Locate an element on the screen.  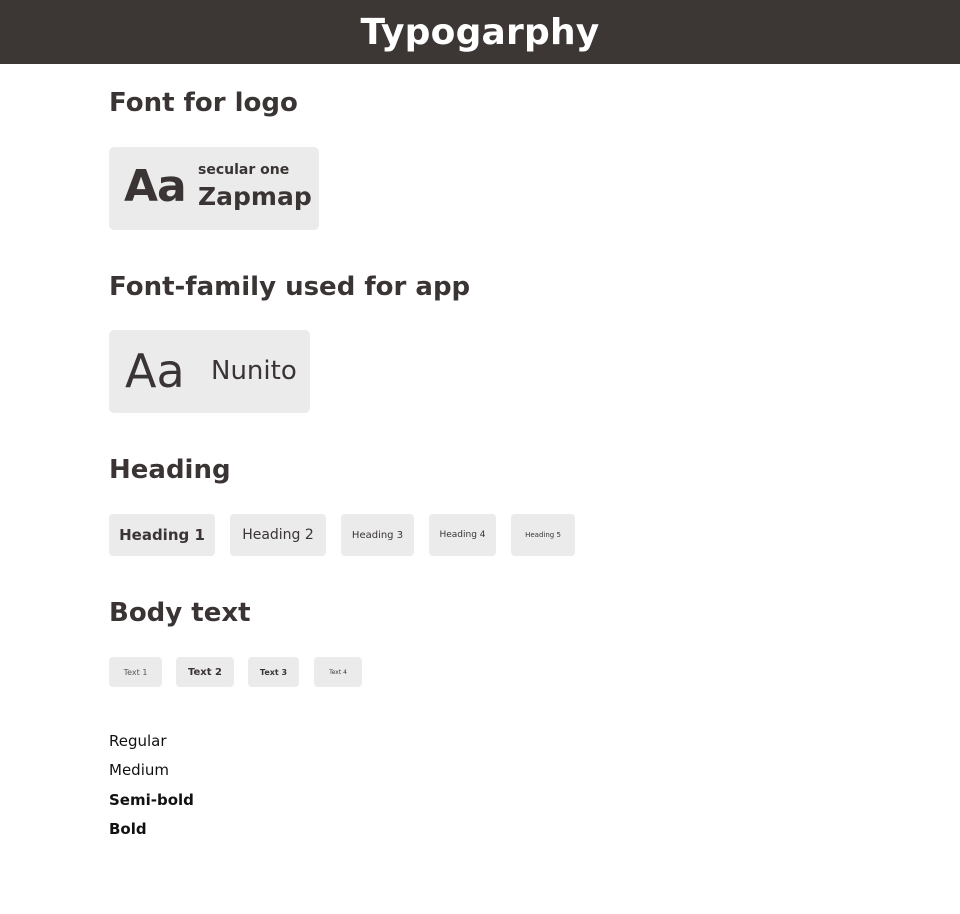
heading-section-title: Heading is located at coordinates (170, 470).